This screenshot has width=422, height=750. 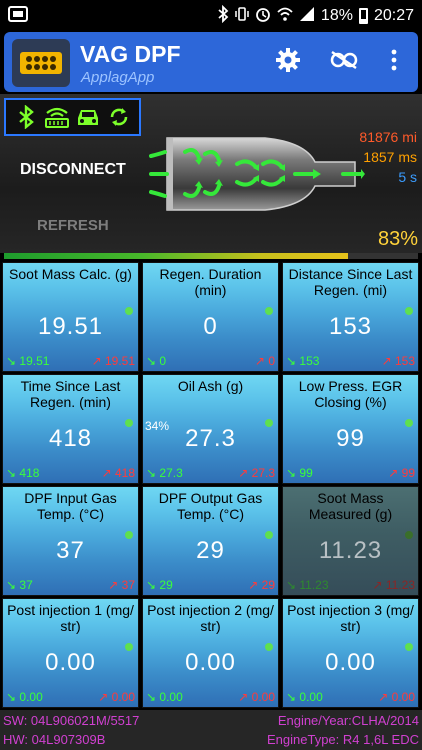 What do you see at coordinates (210, 438) in the screenshot?
I see `tile-value: 27.3` at bounding box center [210, 438].